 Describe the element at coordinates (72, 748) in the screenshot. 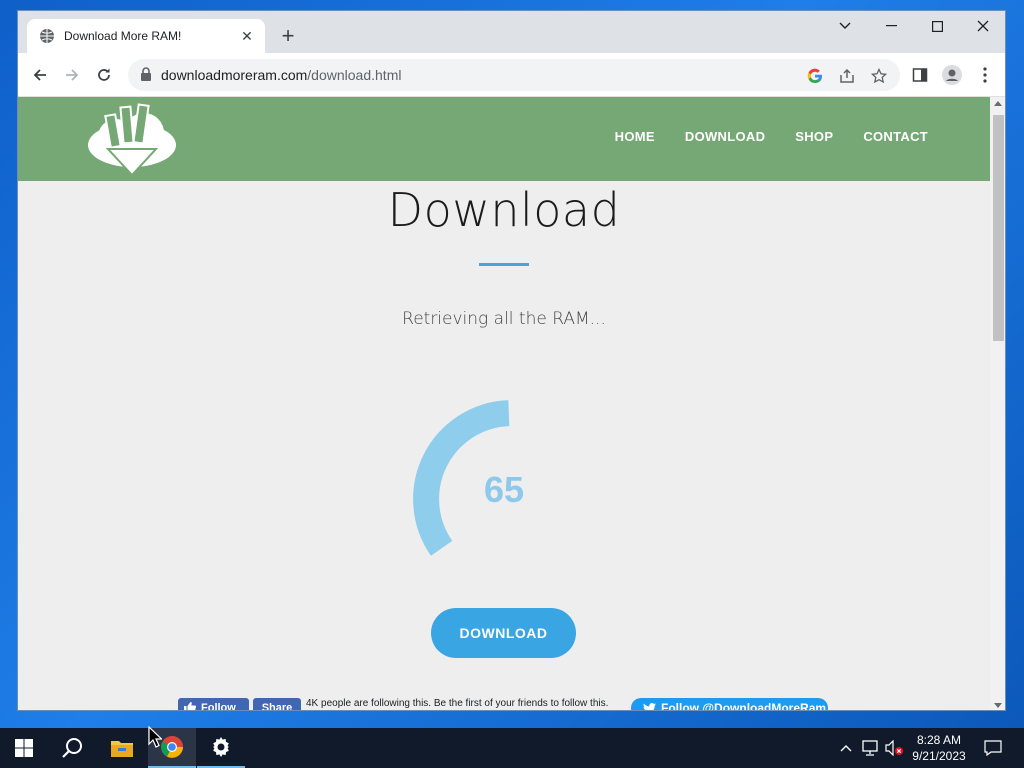

I see `search-icon` at that location.